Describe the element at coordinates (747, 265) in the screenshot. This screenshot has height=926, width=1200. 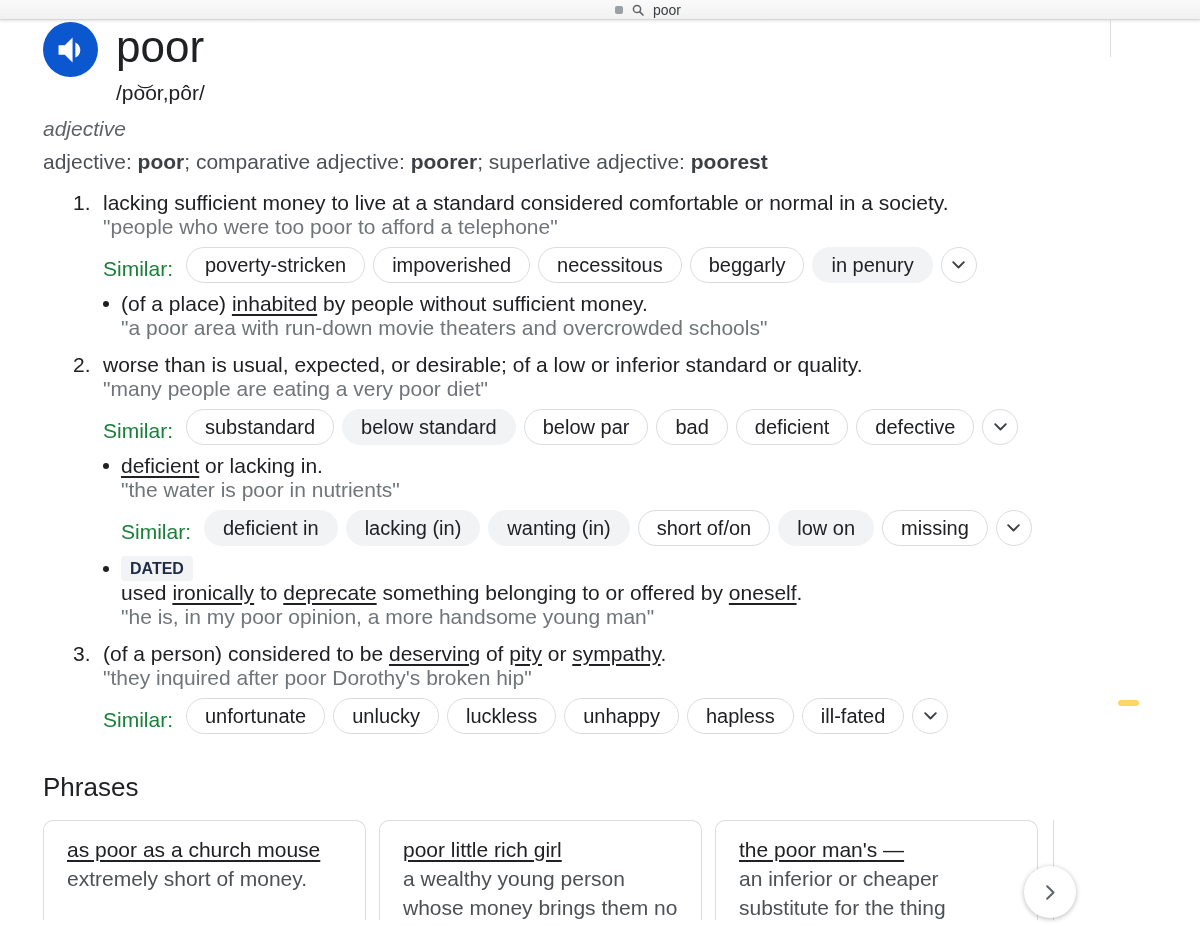
I see `synonym-chip: beggarly` at that location.